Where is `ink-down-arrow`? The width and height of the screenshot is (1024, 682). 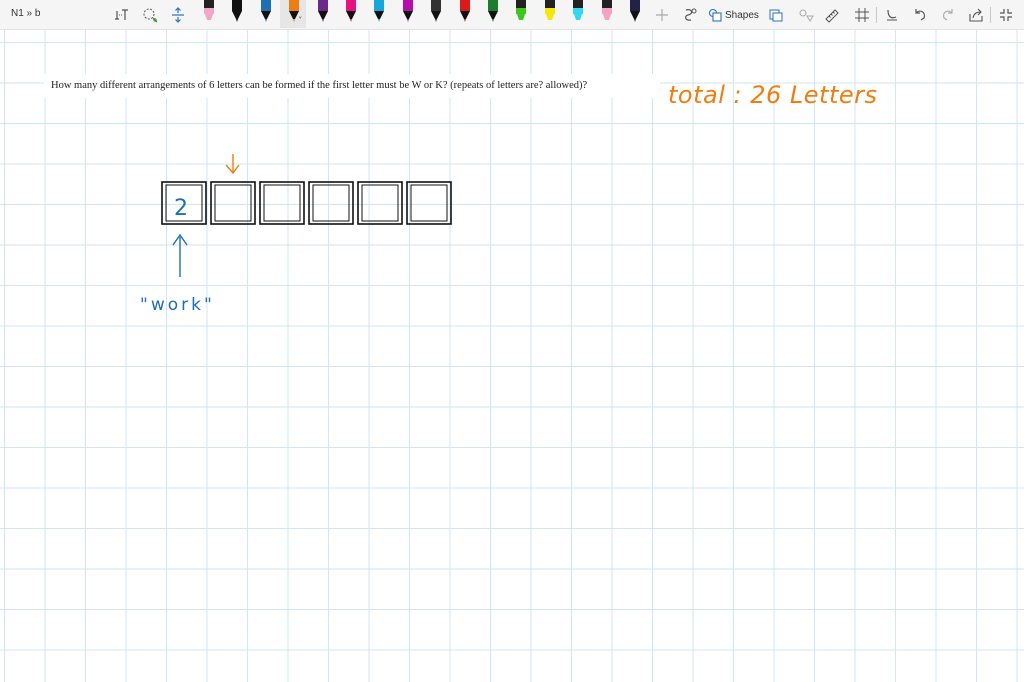
ink-down-arrow is located at coordinates (232, 164).